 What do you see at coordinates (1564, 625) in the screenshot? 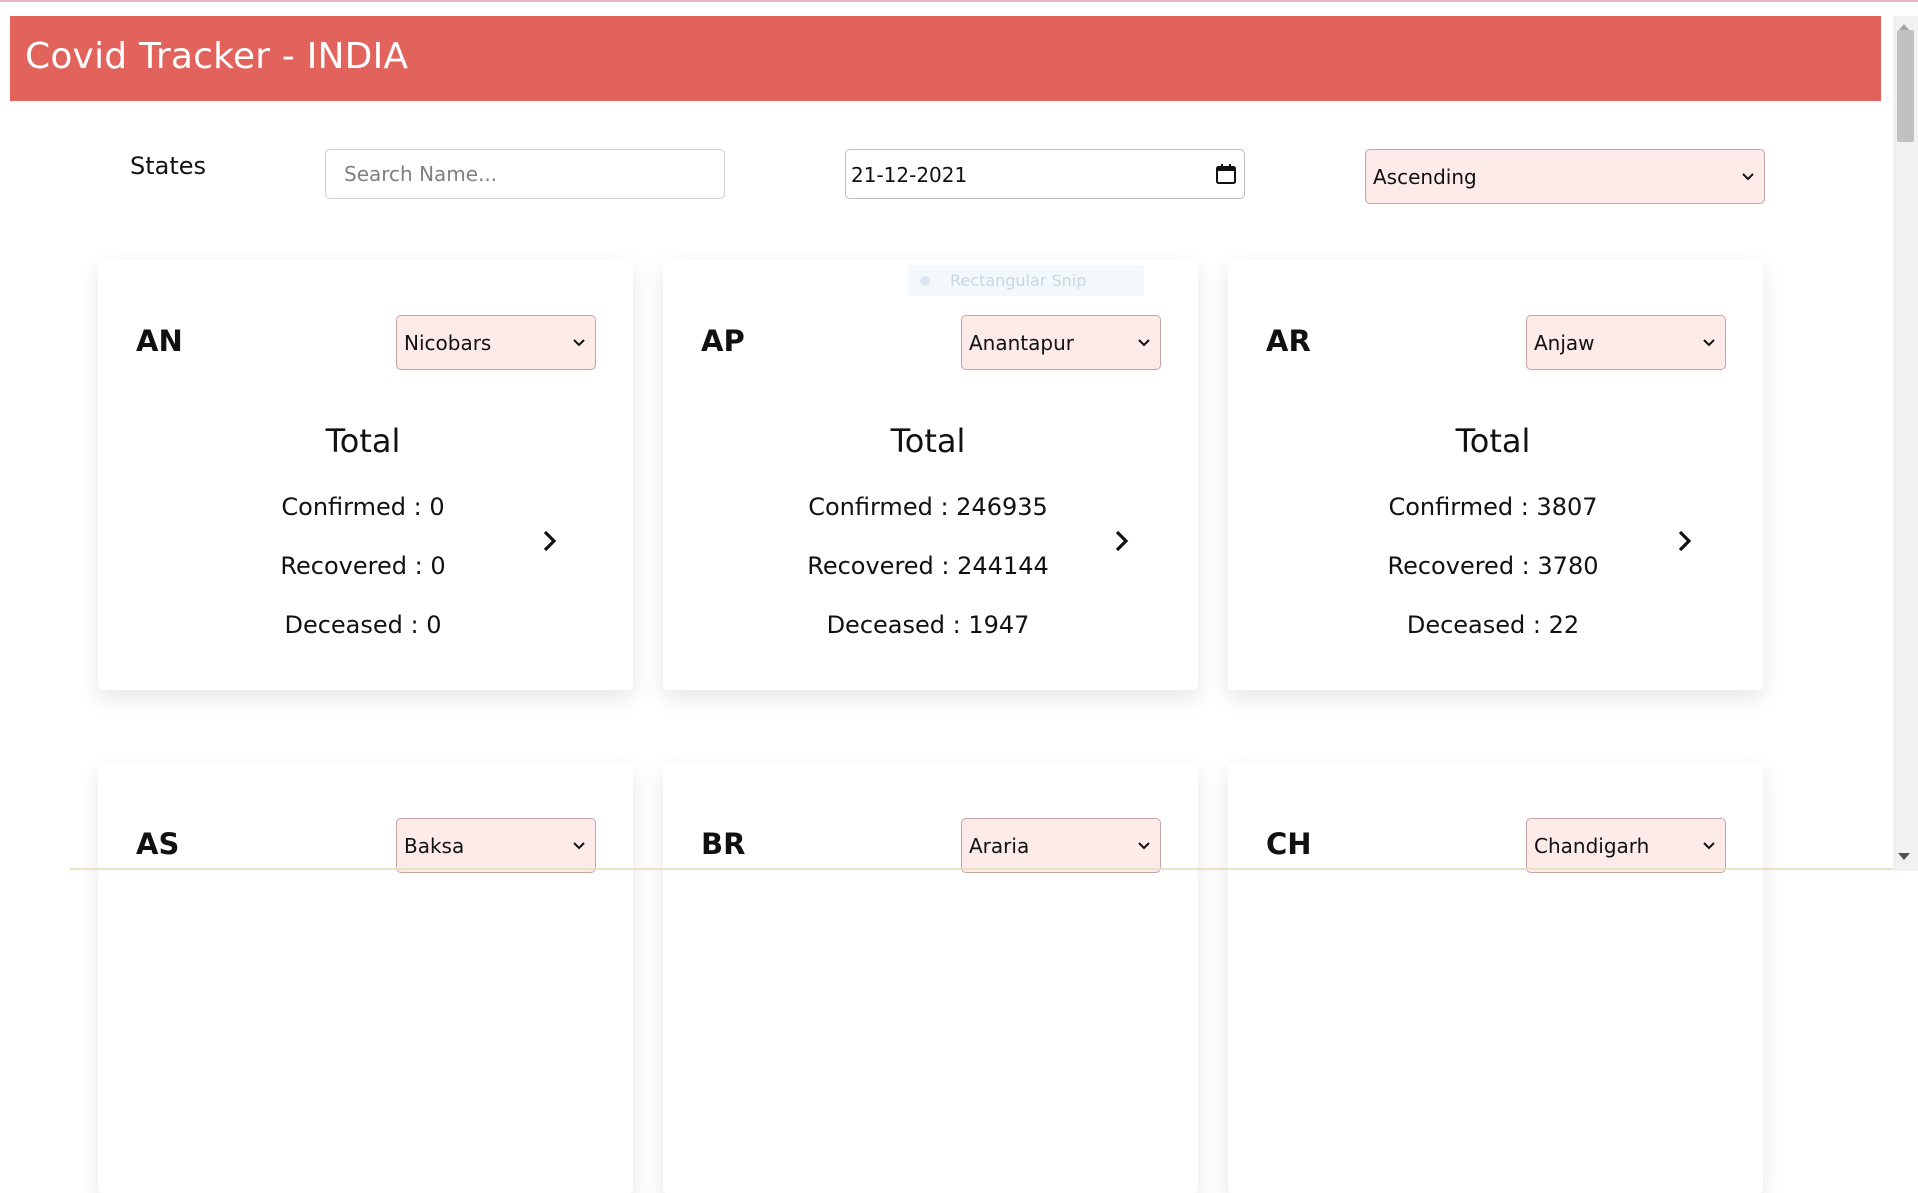
I see `deceased-value: 22` at bounding box center [1564, 625].